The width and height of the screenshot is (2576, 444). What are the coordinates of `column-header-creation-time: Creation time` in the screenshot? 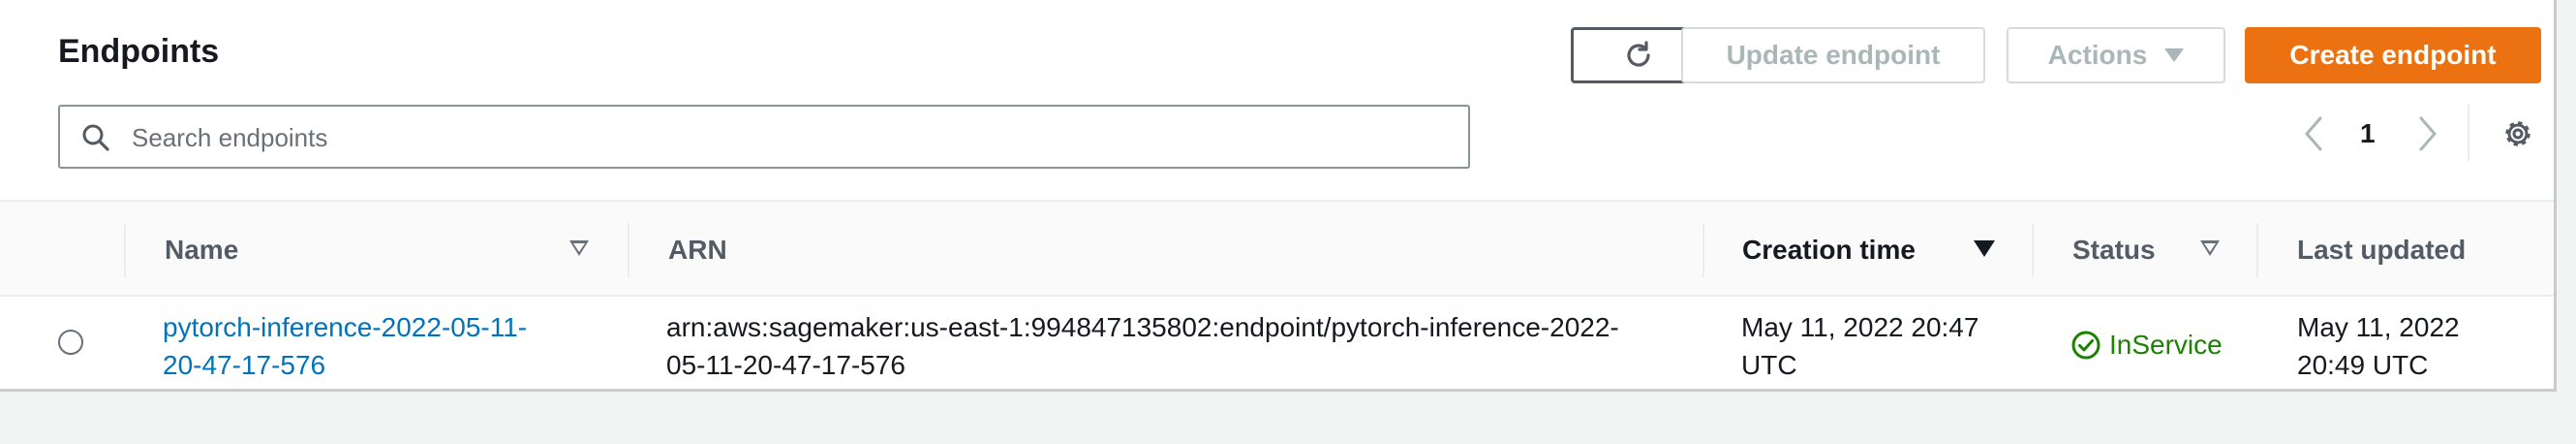 It's located at (1829, 250).